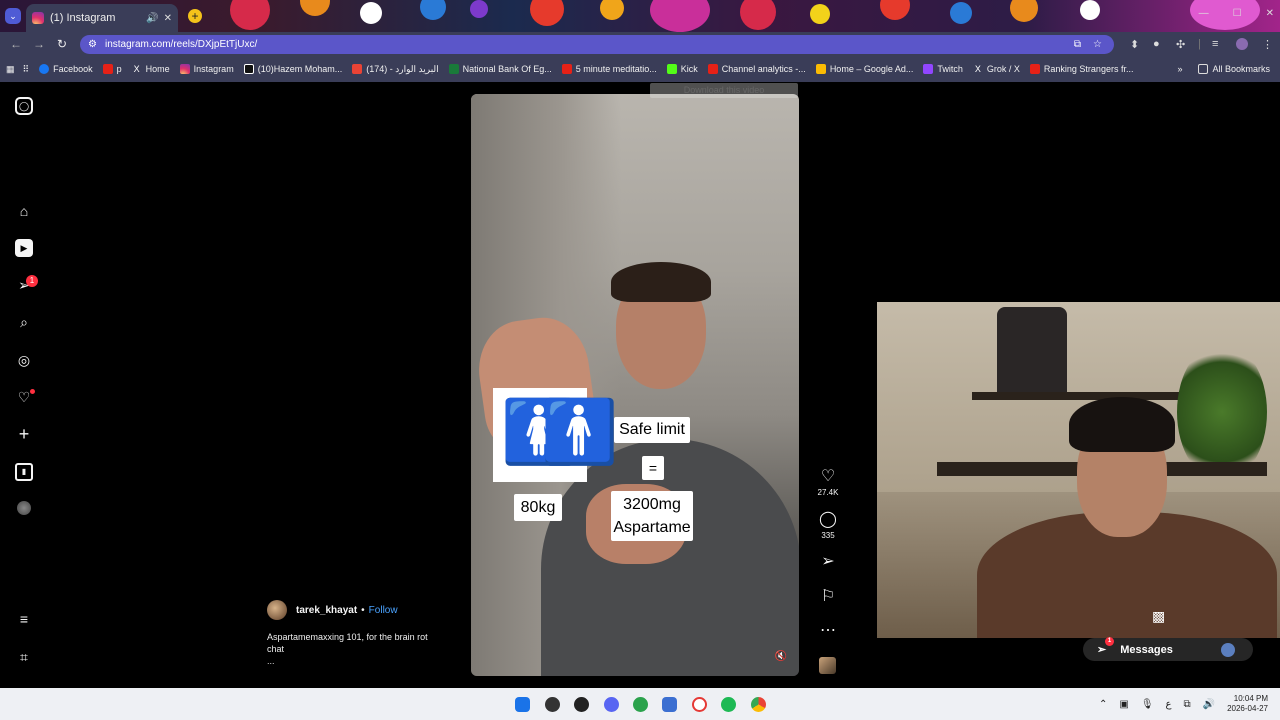 The height and width of the screenshot is (720, 1280). What do you see at coordinates (24, 248) in the screenshot?
I see `reels-icon: ▶` at bounding box center [24, 248].